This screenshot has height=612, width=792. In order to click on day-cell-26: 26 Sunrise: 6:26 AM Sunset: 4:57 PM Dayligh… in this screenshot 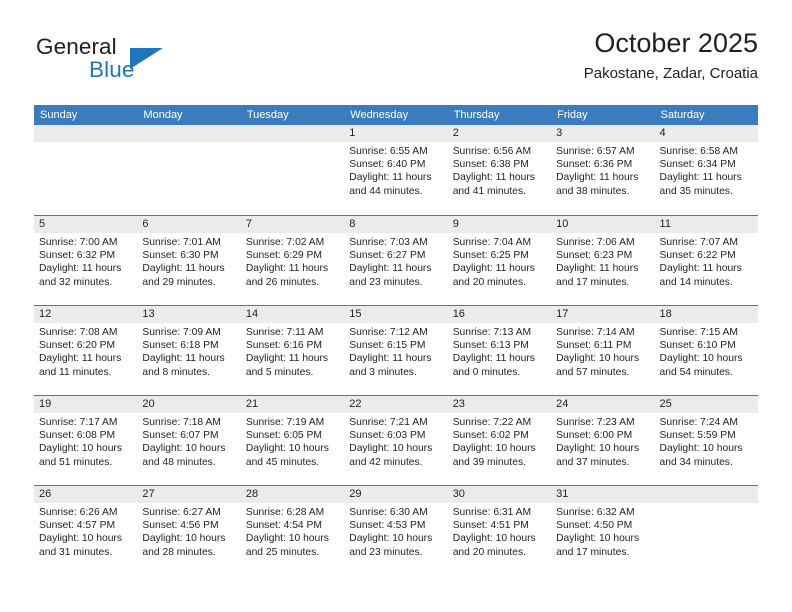, I will do `click(86, 530)`.